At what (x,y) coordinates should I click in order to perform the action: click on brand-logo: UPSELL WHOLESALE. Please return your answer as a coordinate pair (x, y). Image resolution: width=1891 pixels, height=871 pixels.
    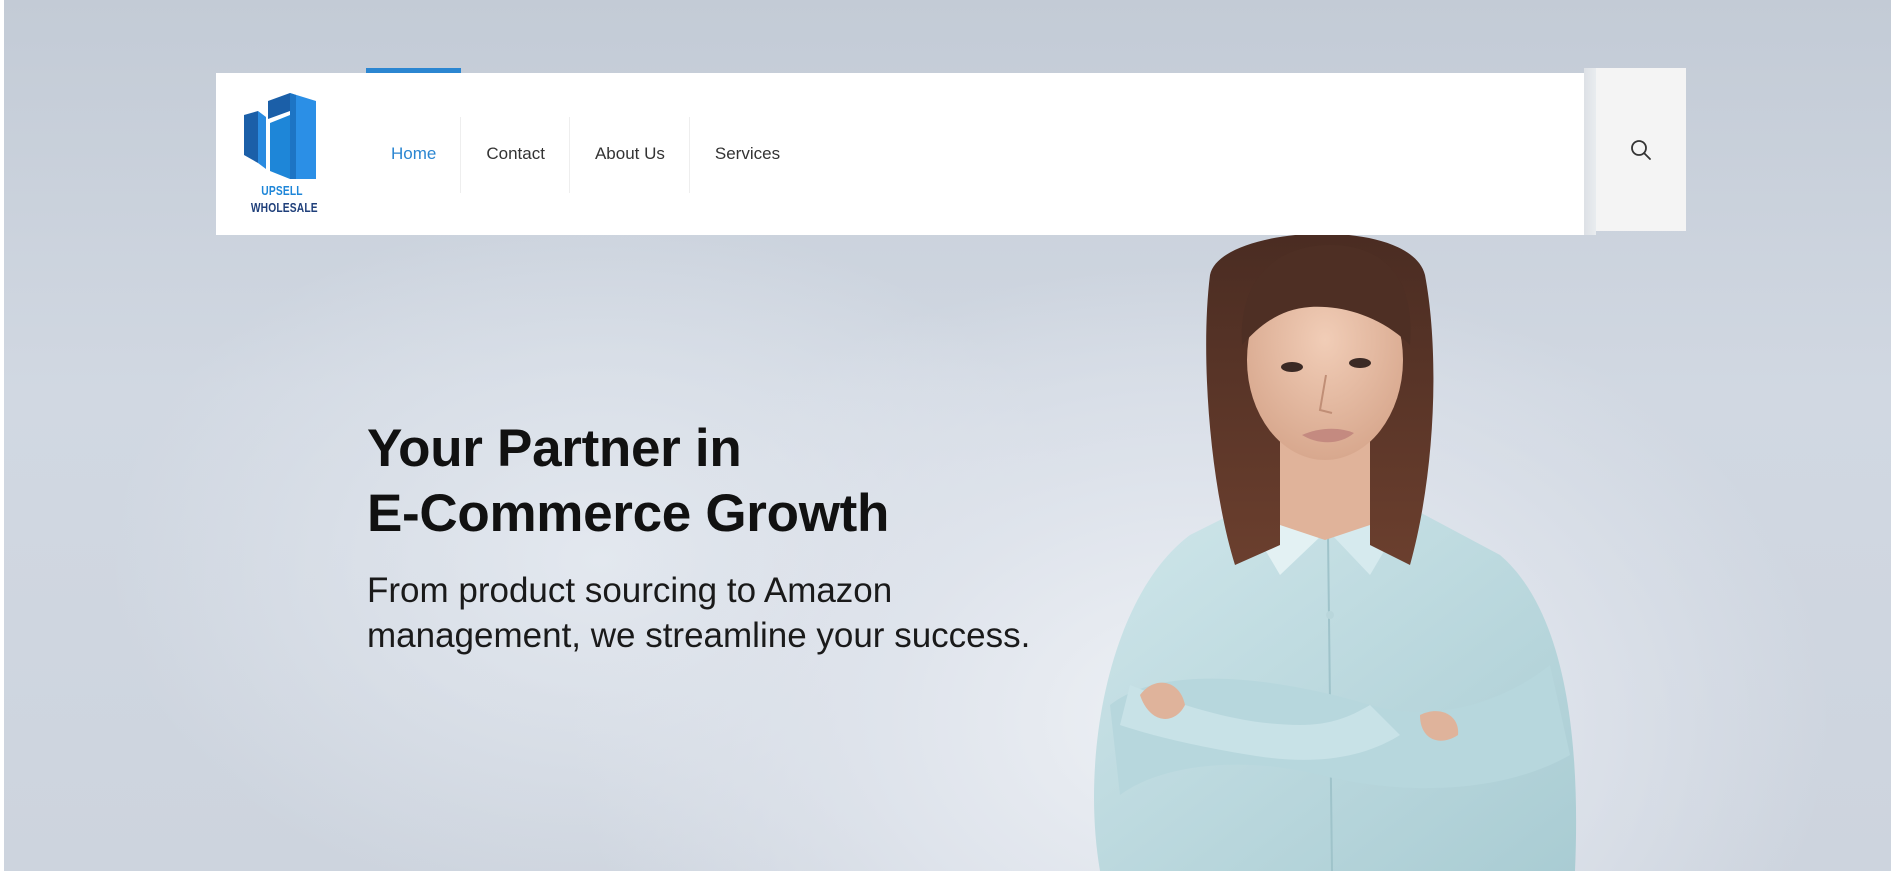
    Looking at the image, I should click on (282, 156).